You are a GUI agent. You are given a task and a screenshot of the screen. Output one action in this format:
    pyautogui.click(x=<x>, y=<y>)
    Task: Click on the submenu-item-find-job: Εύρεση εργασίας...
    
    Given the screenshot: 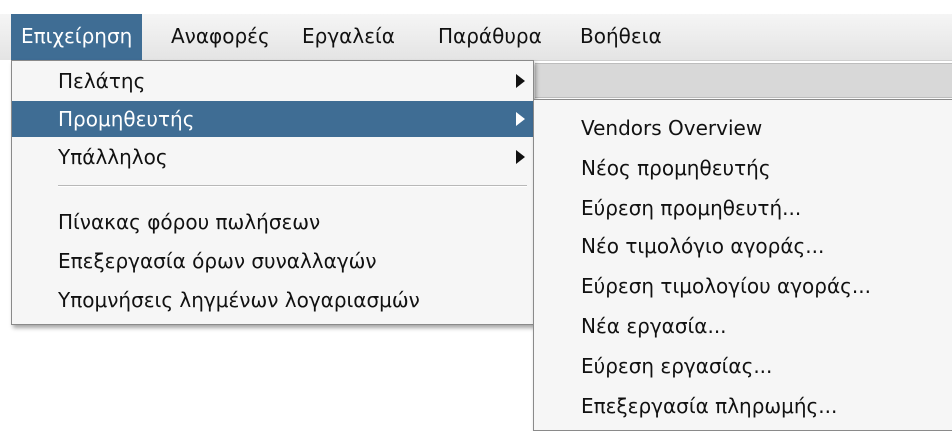 What is the action you would take?
    pyautogui.click(x=743, y=366)
    